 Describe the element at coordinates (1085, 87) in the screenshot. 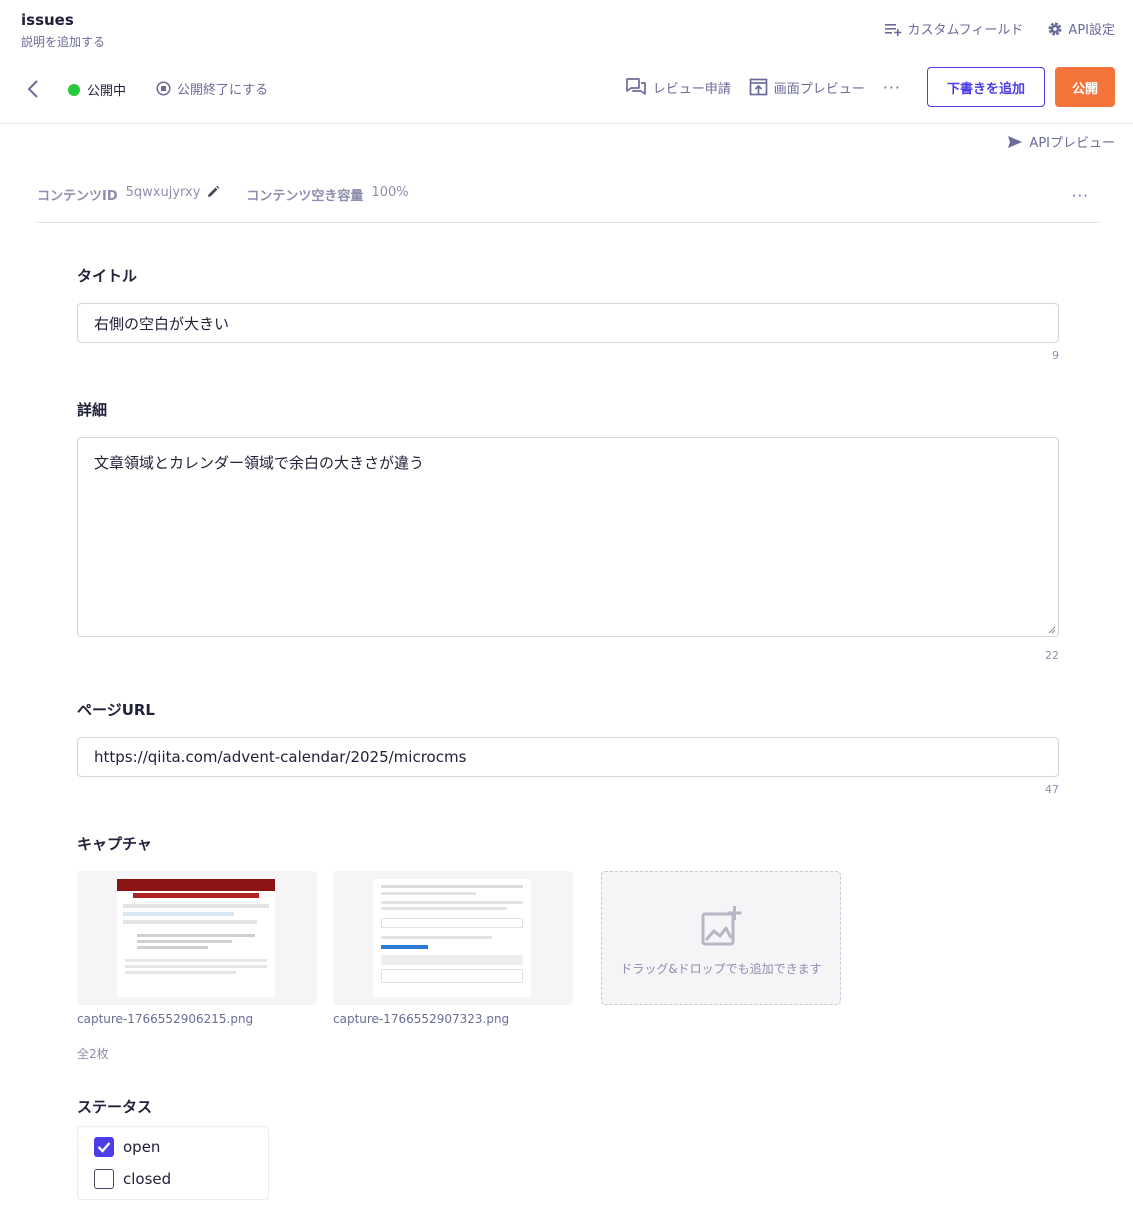

I see `publish-button: 公開` at that location.